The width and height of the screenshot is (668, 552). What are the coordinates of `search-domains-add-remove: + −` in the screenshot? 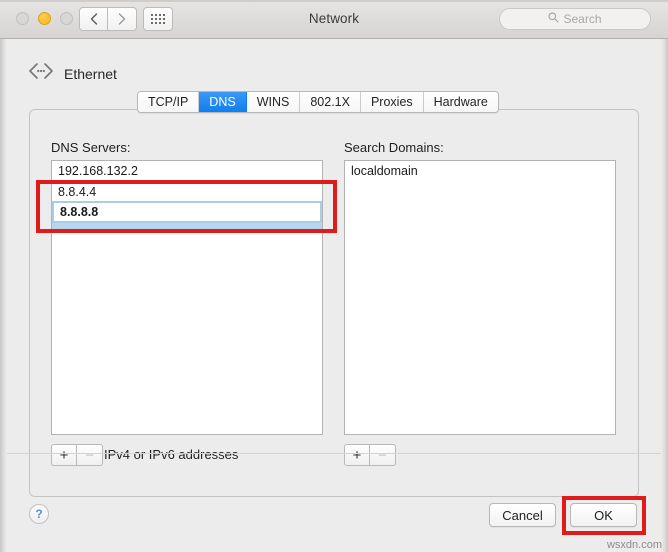 It's located at (370, 455).